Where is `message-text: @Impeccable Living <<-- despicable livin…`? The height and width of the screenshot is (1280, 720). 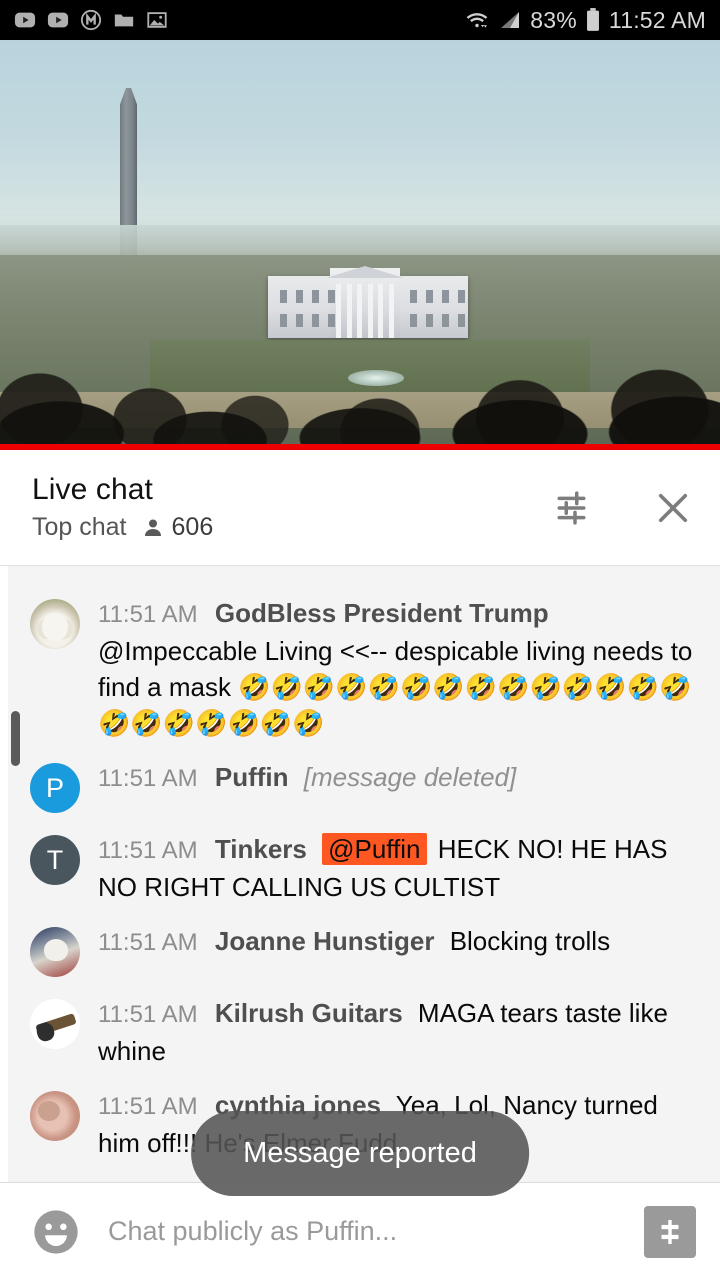 message-text: @Impeccable Living <<-- despicable livin… is located at coordinates (395, 687).